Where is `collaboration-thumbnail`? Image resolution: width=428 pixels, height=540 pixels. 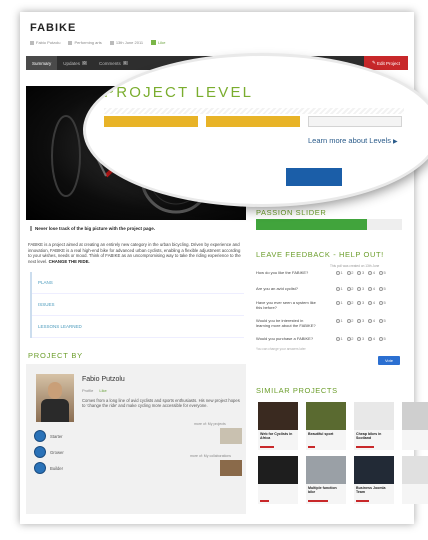
collaboration-thumbnail is located at coordinates (231, 468).